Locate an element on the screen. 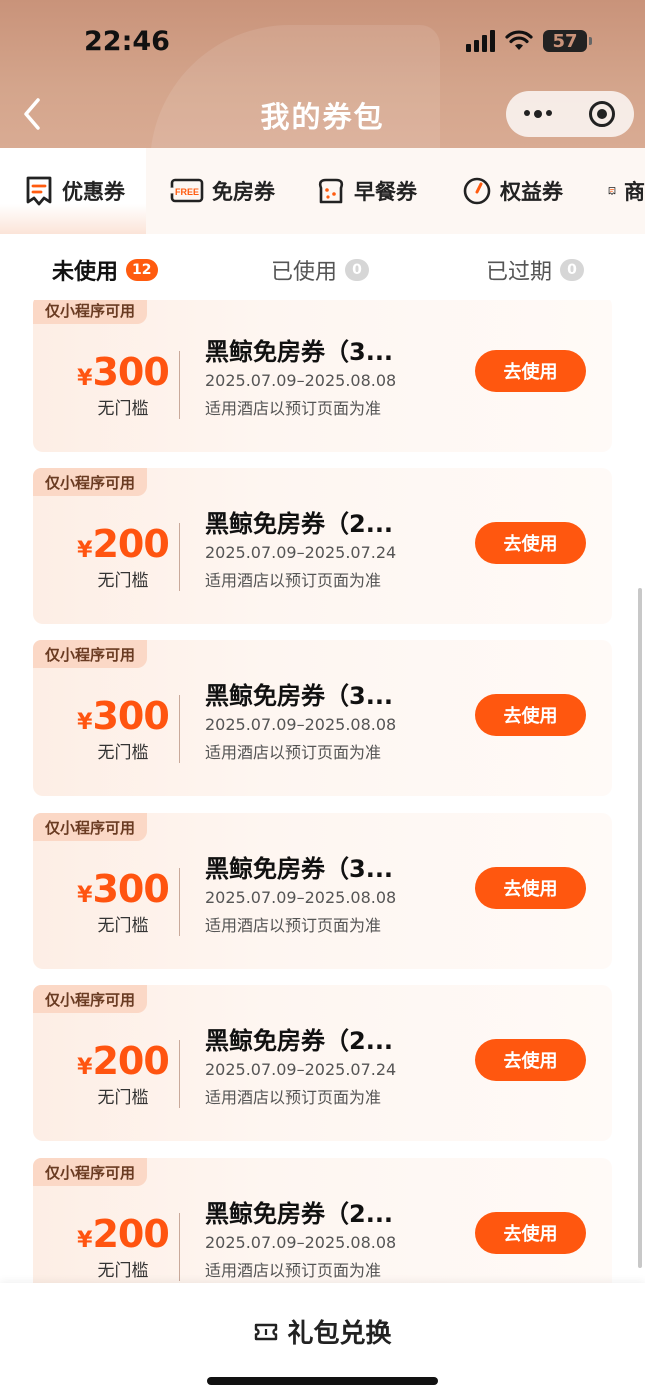 Image resolution: width=645 pixels, height=1398 pixels. status-icons: 57 is located at coordinates (529, 41).